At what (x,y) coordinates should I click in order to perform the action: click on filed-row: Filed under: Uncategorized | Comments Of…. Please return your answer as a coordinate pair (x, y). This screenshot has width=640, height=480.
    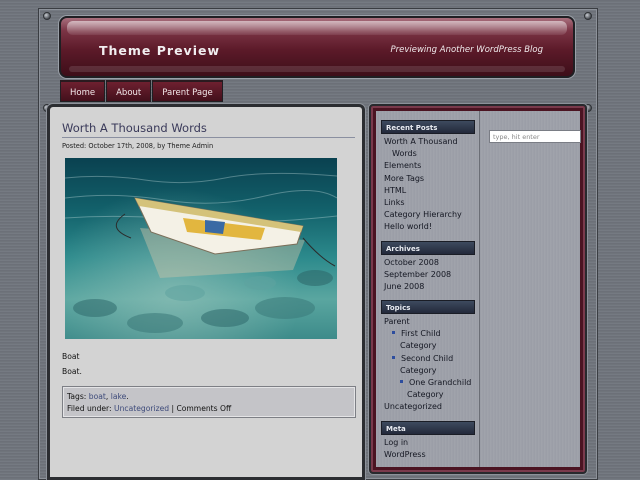
    Looking at the image, I should click on (209, 409).